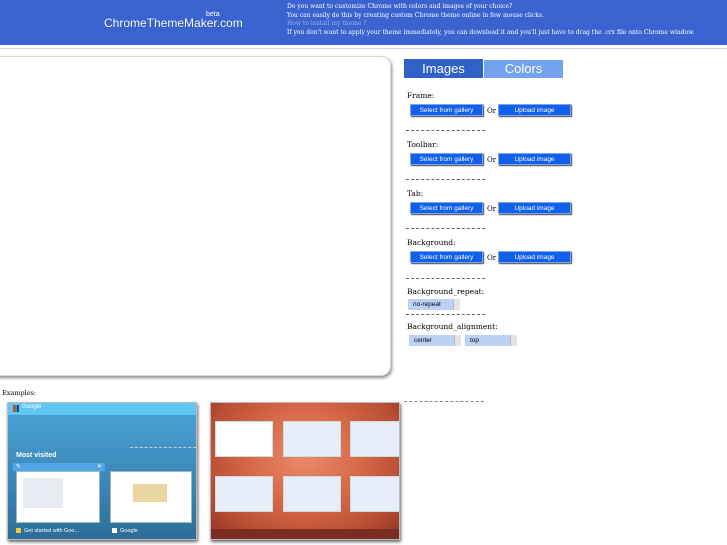 The width and height of the screenshot is (727, 545). Describe the element at coordinates (421, 95) in the screenshot. I see `frame-label: Frame:` at that location.